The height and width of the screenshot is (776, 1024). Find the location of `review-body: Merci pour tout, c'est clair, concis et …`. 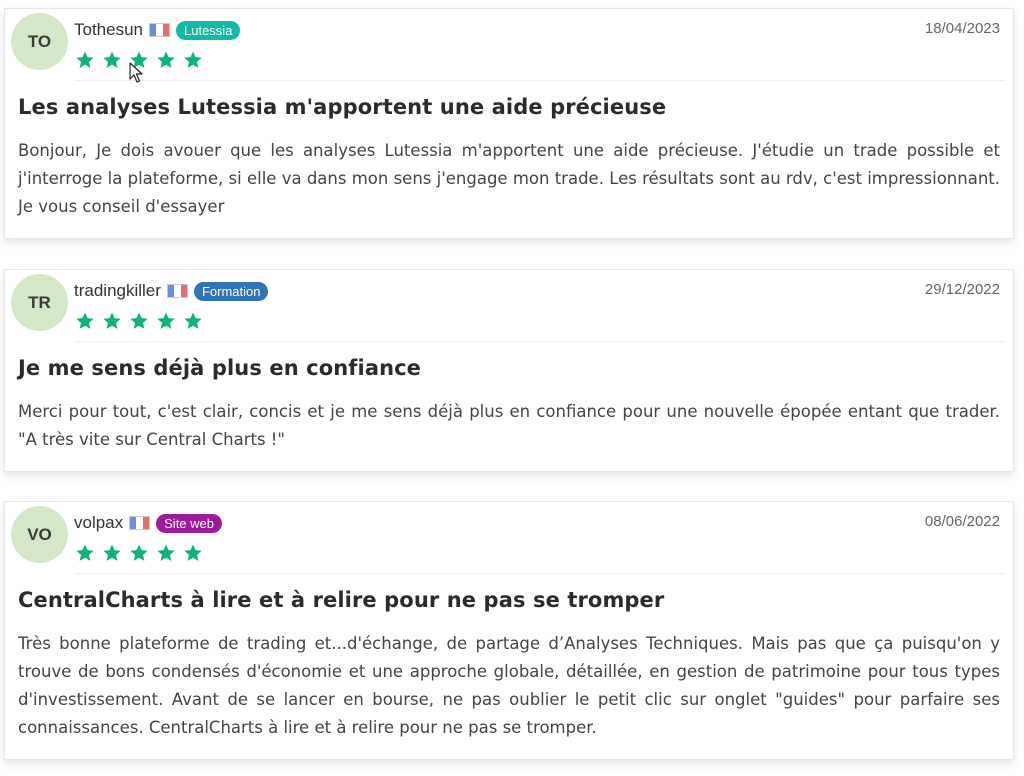

review-body: Merci pour tout, c'est clair, concis et … is located at coordinates (509, 425).